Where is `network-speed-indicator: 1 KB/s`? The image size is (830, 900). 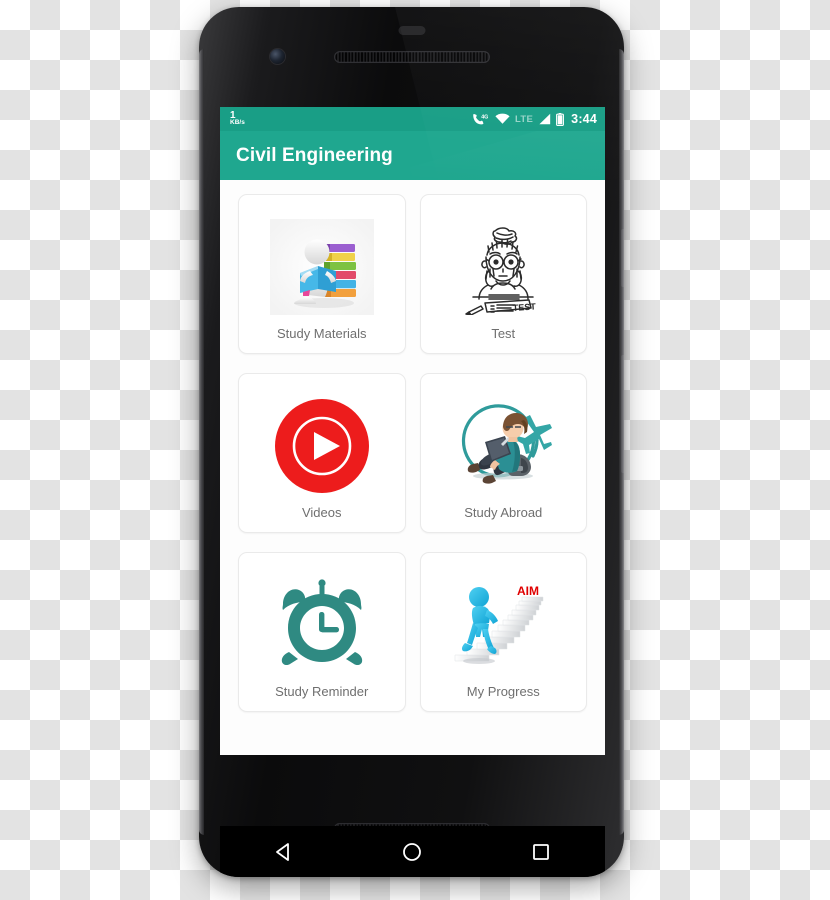 network-speed-indicator: 1 KB/s is located at coordinates (237, 119).